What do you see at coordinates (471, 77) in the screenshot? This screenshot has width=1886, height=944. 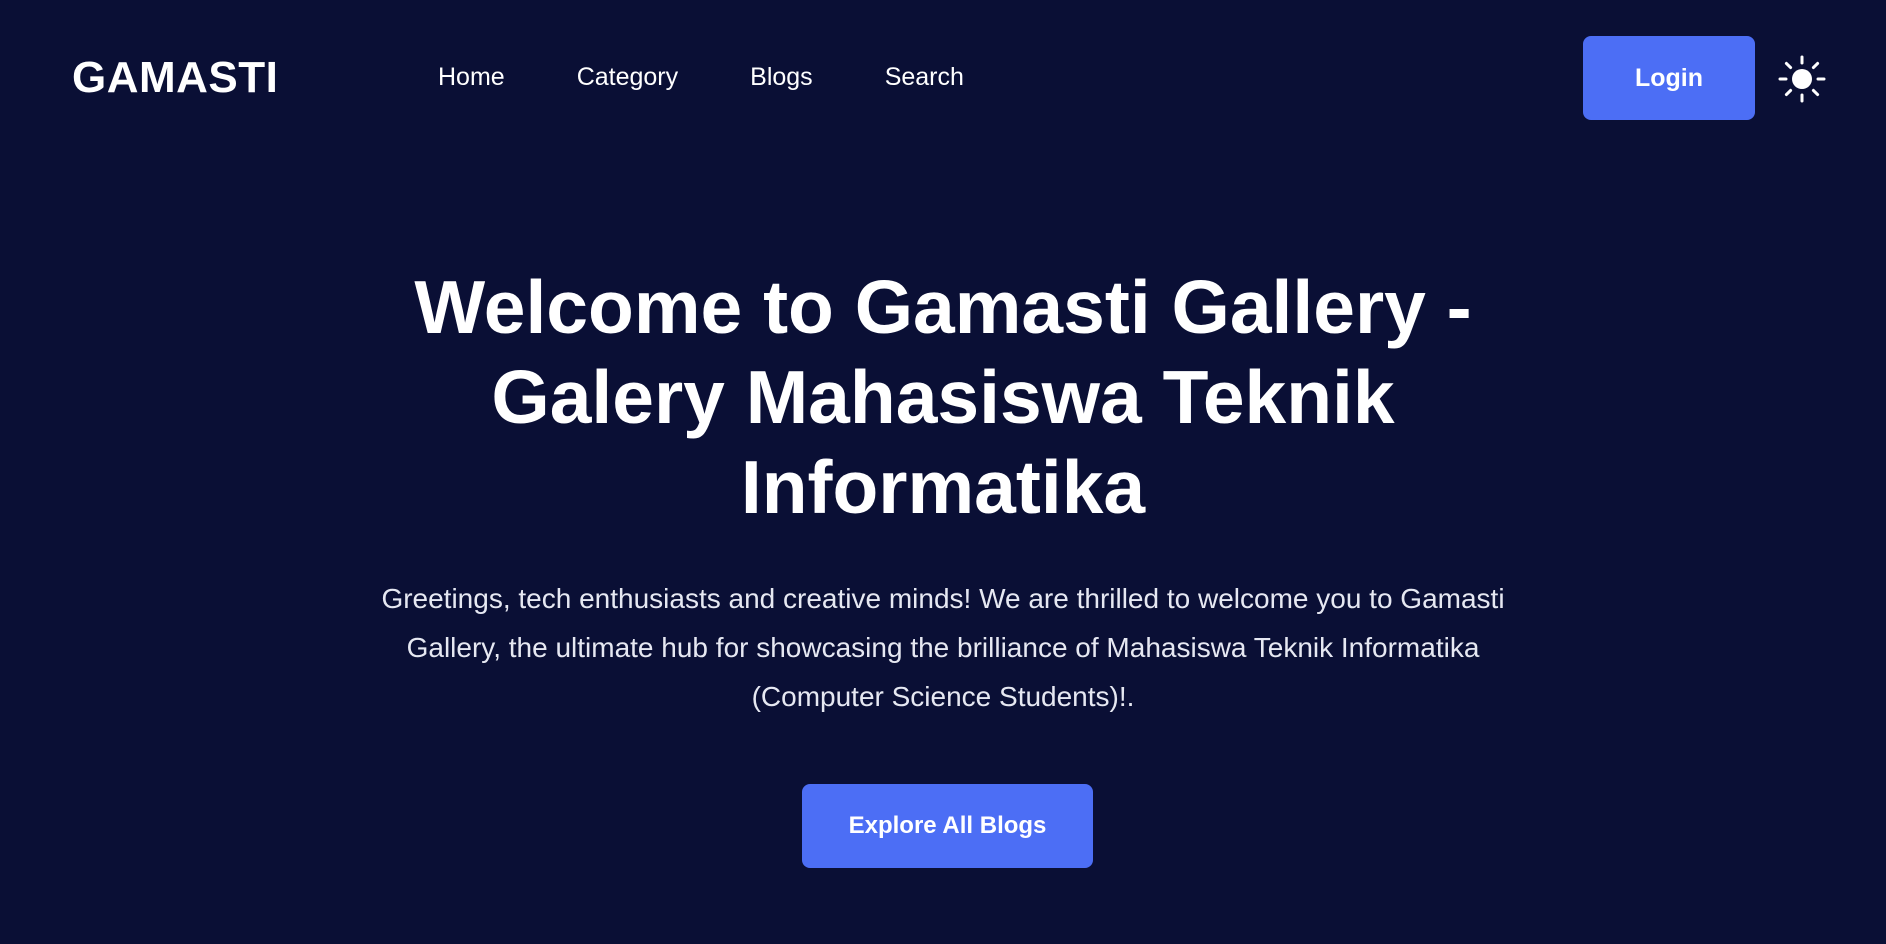 I see `nav-link-home: Home` at bounding box center [471, 77].